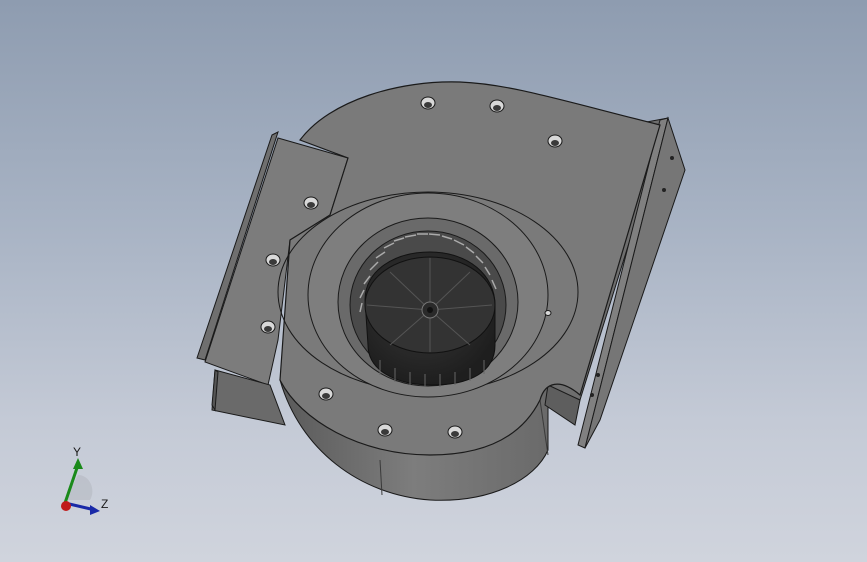 The height and width of the screenshot is (562, 867). What do you see at coordinates (80, 486) in the screenshot?
I see `reference-triad` at bounding box center [80, 486].